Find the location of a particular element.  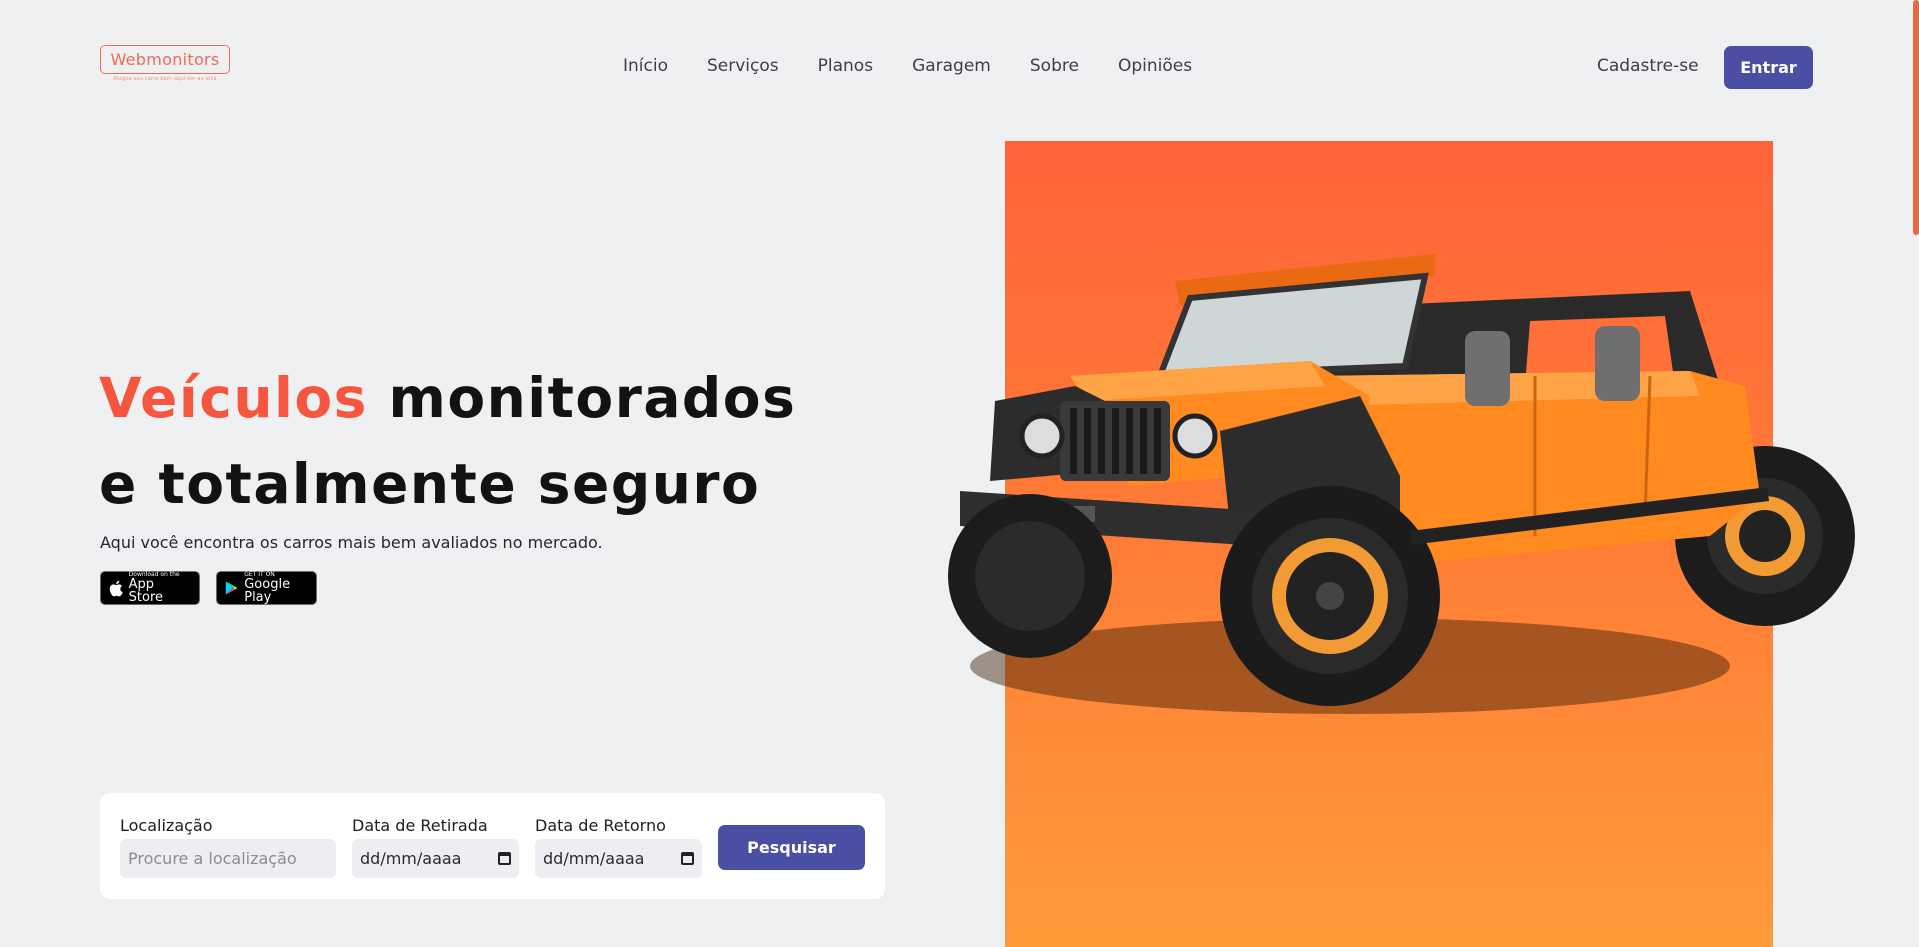

brand-name: Webmonitors is located at coordinates (165, 59).